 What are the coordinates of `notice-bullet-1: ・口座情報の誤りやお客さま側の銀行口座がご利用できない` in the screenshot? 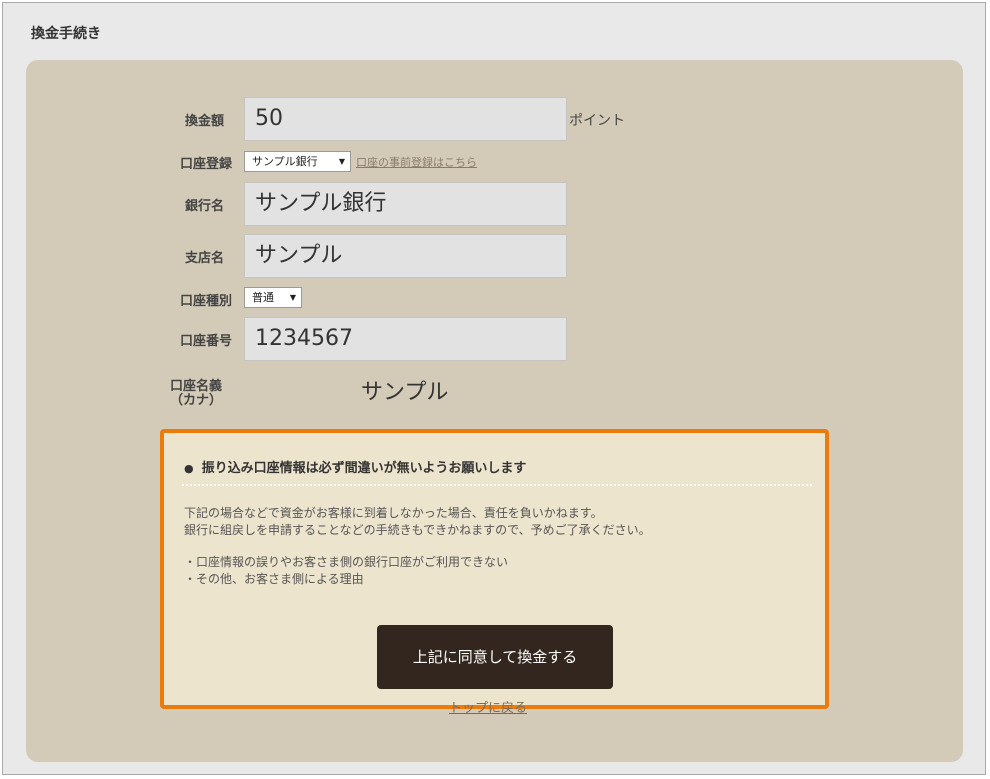 It's located at (346, 562).